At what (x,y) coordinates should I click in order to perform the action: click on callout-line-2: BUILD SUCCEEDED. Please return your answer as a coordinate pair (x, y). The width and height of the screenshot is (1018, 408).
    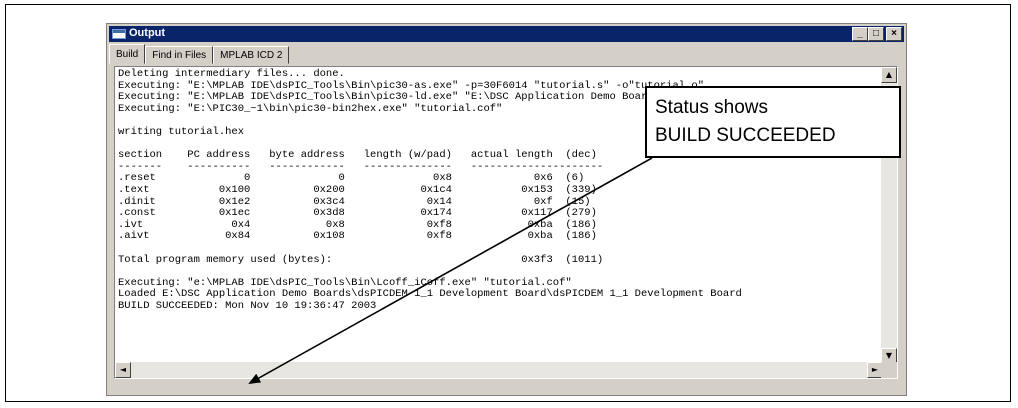
    Looking at the image, I should click on (745, 135).